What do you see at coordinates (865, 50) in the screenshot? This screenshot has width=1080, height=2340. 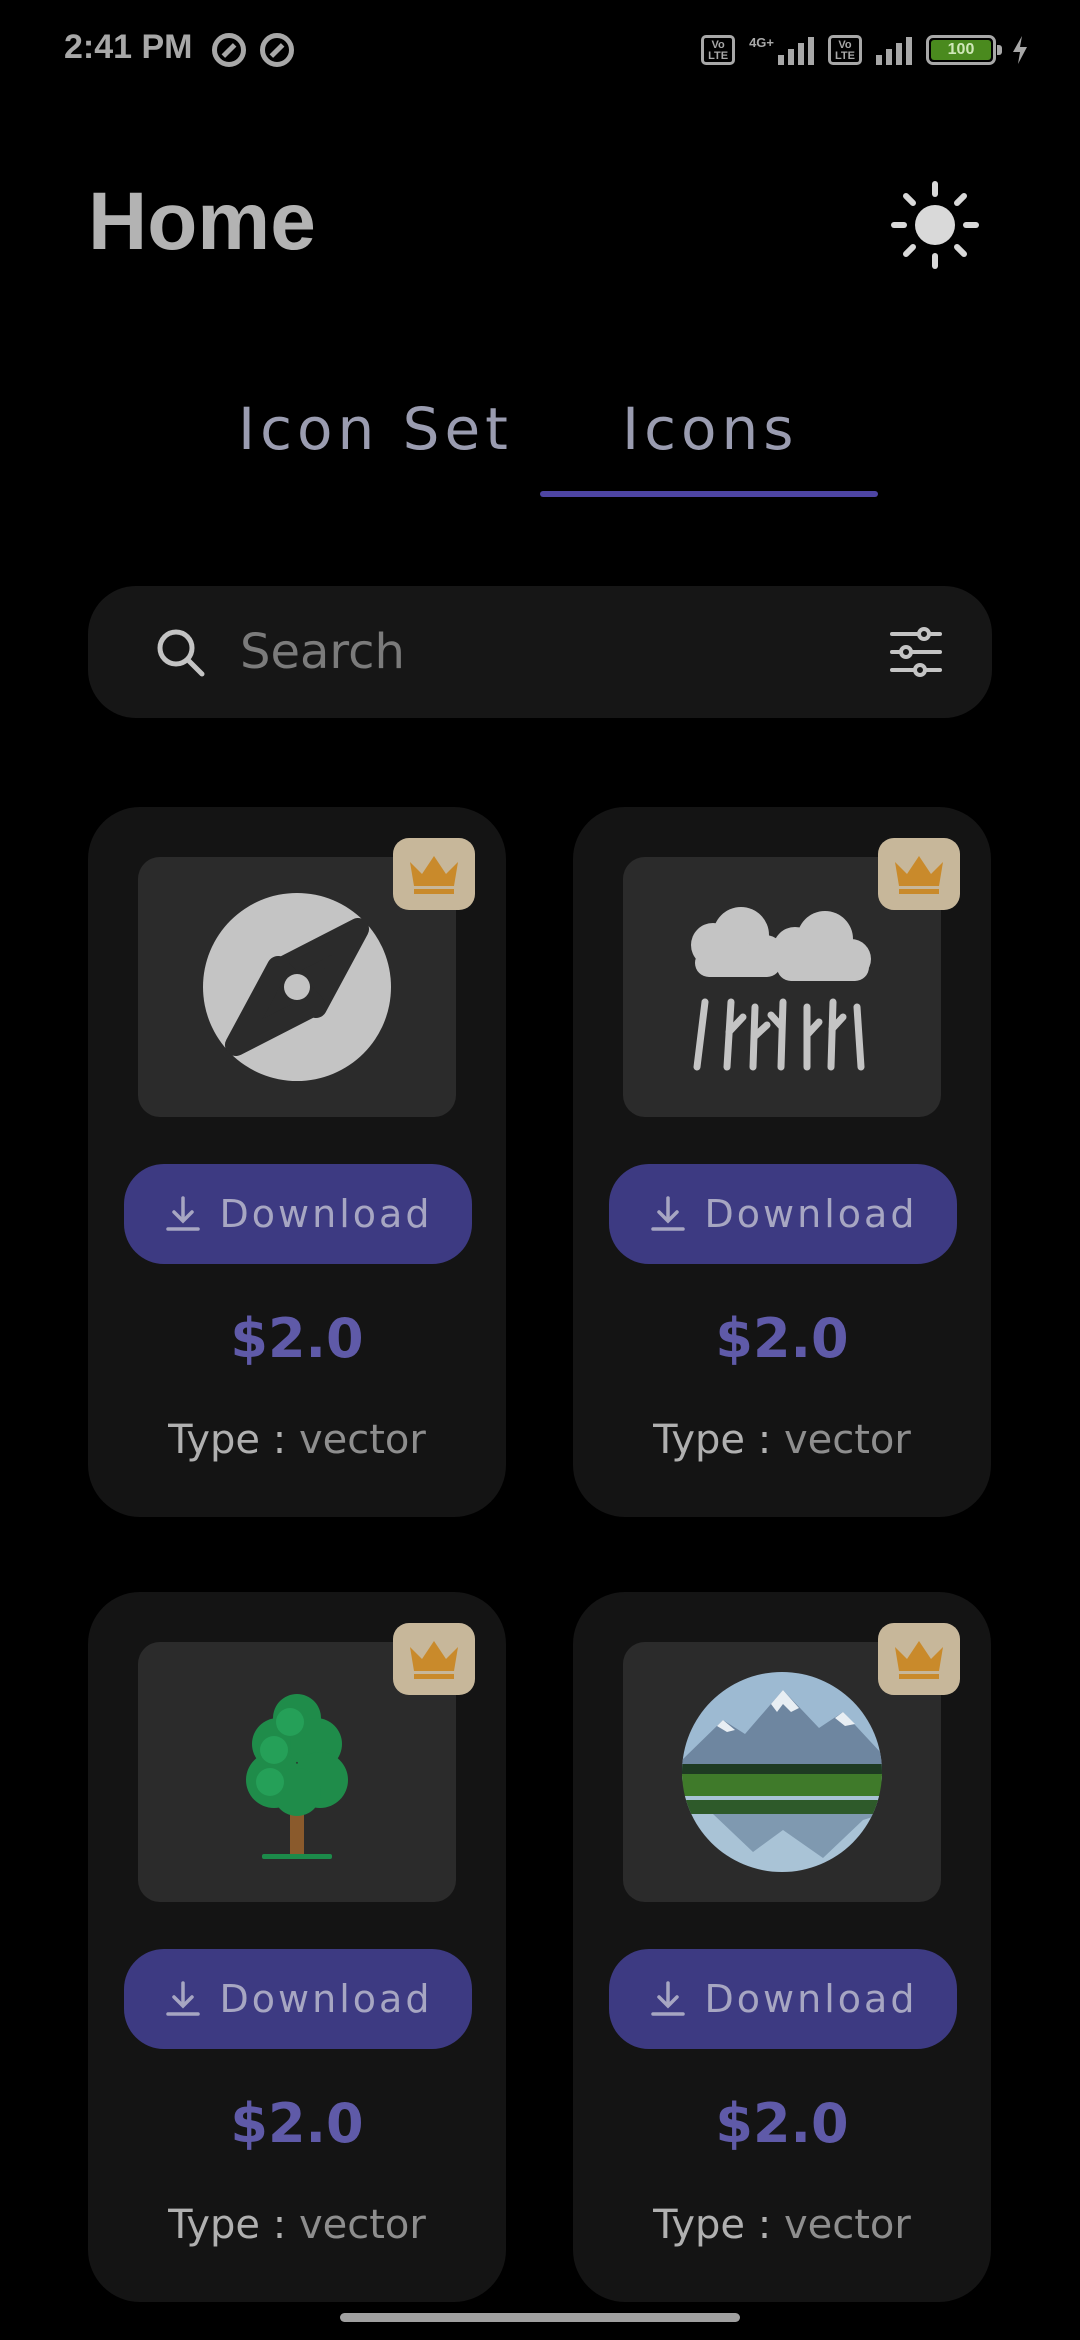 I see `status-indicators: Vo LTE 4G+ Vo LTE 100` at bounding box center [865, 50].